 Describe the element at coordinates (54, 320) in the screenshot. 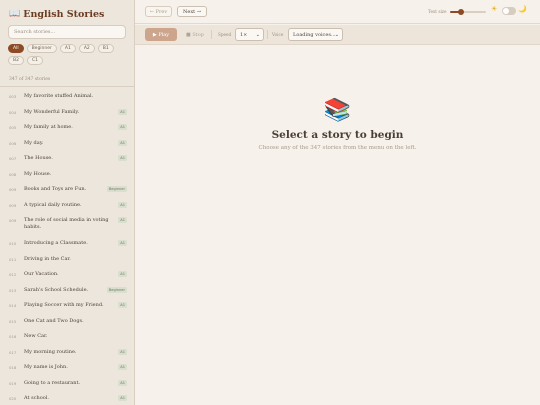

I see `story-title: One Cat and Two Dogs.` at that location.